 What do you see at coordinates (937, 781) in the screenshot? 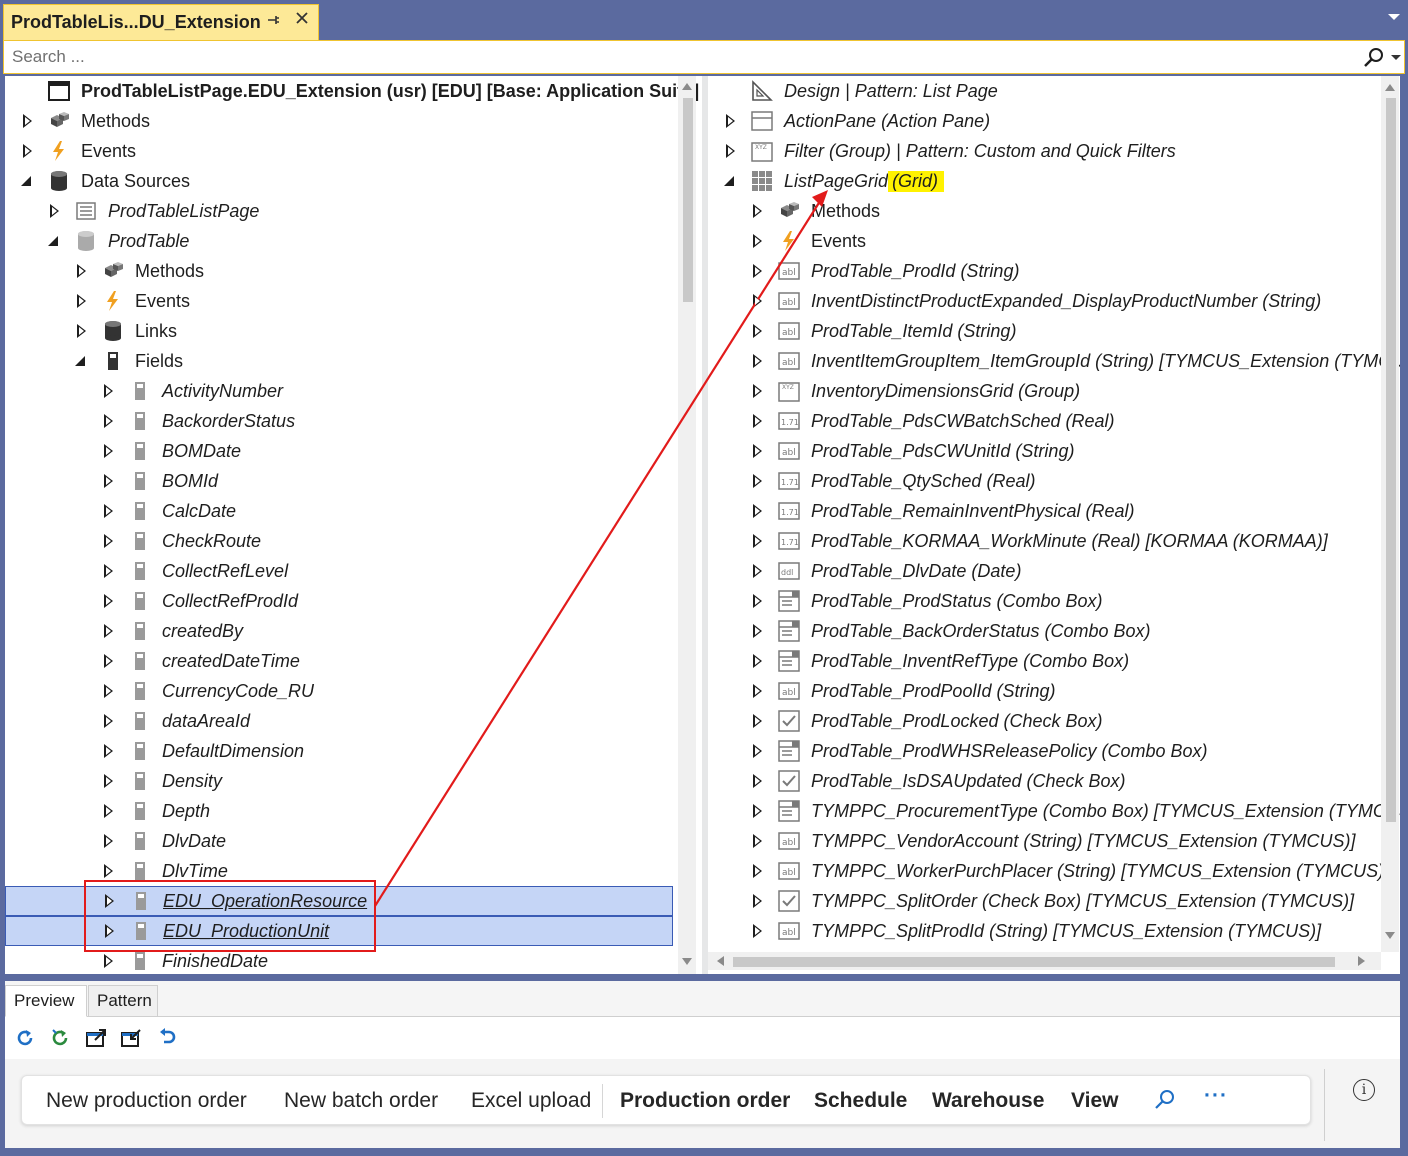
I see `tree-node: ProdTable_IsDSAUpdated (Check Box)` at bounding box center [937, 781].